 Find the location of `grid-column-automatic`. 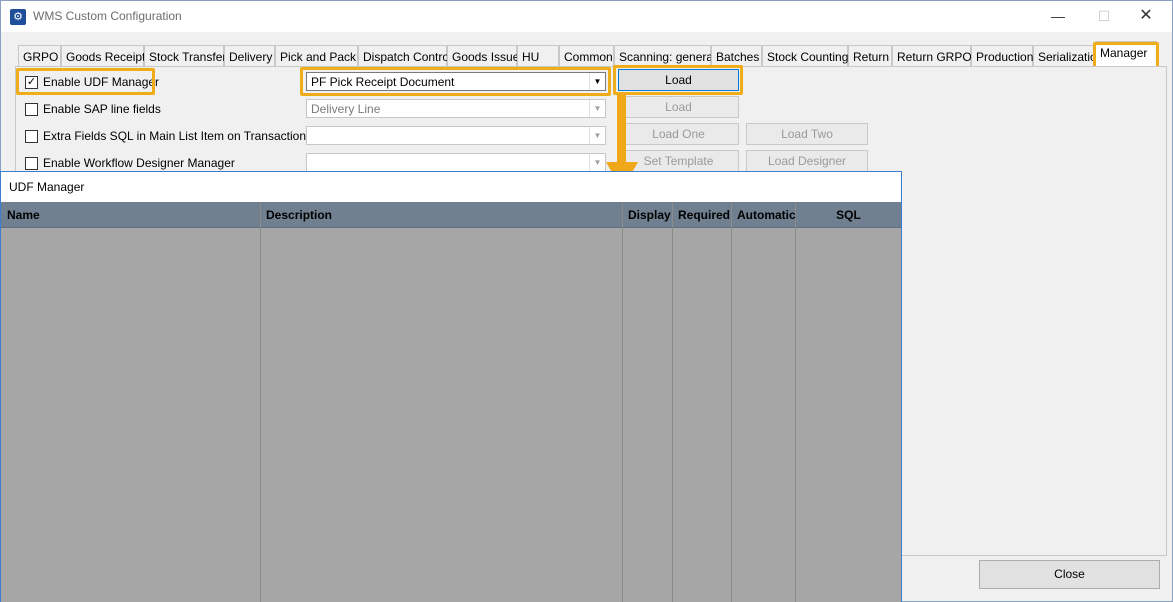

grid-column-automatic is located at coordinates (764, 402).